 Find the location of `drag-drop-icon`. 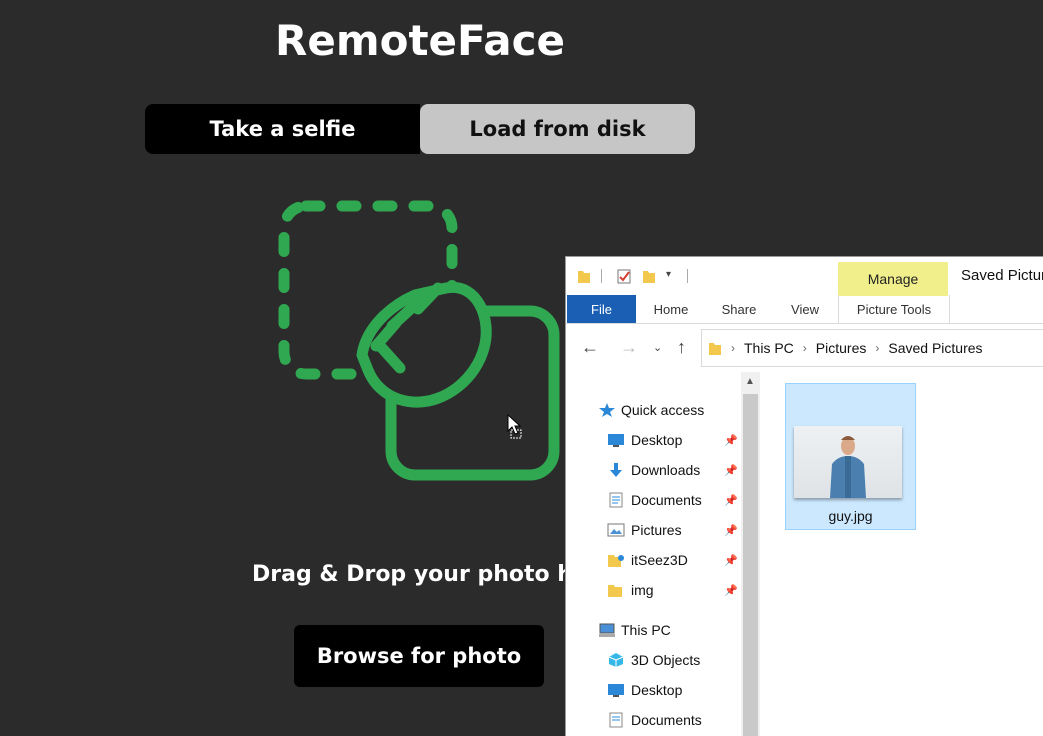

drag-drop-icon is located at coordinates (419, 340).